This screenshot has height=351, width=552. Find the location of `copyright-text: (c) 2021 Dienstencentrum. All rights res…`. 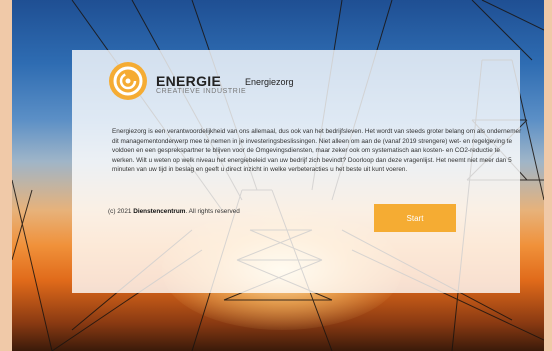

copyright-text: (c) 2021 Dienstencentrum. All rights res… is located at coordinates (174, 211).